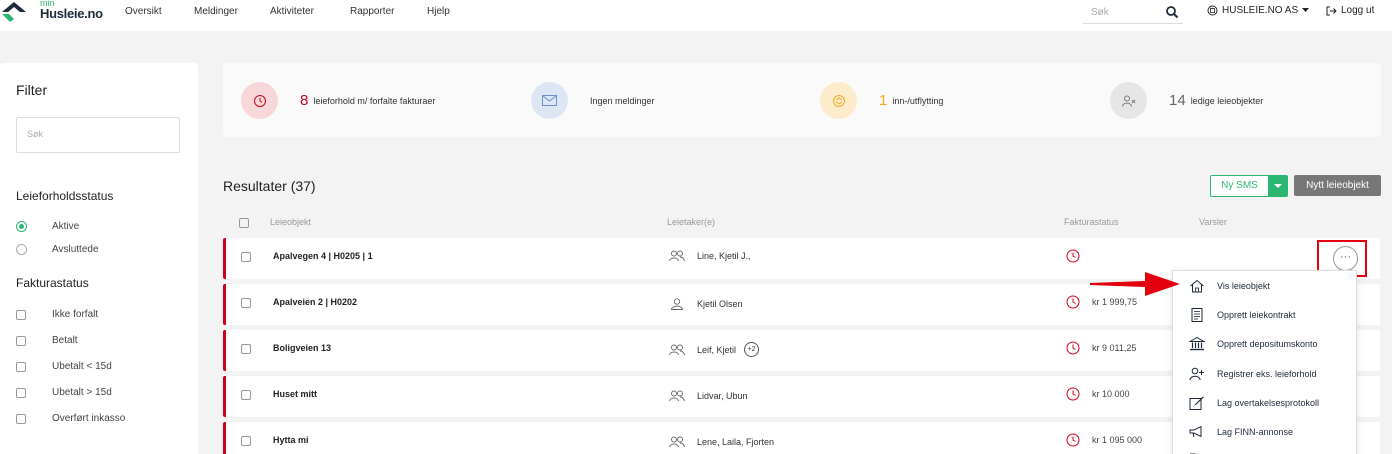  What do you see at coordinates (290, 222) in the screenshot?
I see `column-header-object: Leieobjekt` at bounding box center [290, 222].